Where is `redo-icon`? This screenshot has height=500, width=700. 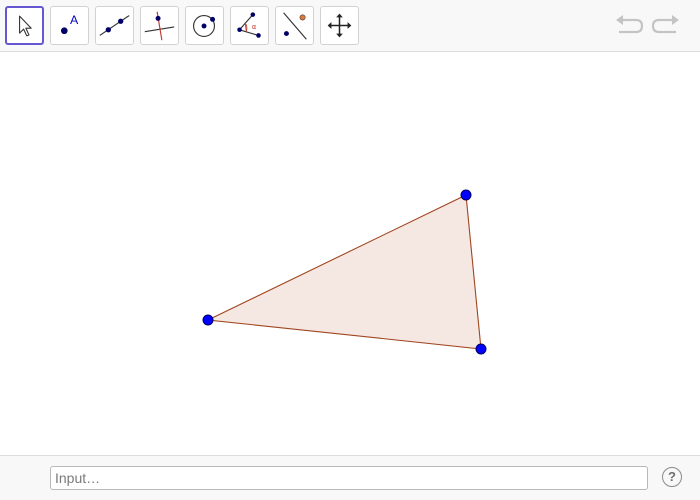 redo-icon is located at coordinates (665, 24).